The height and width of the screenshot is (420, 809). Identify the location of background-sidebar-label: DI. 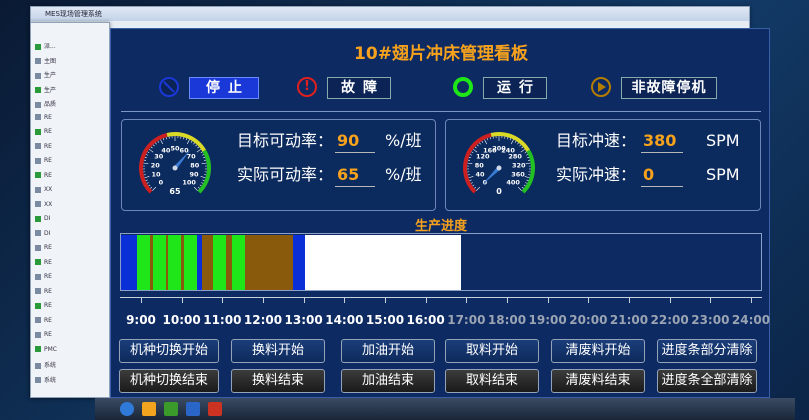
(47, 233).